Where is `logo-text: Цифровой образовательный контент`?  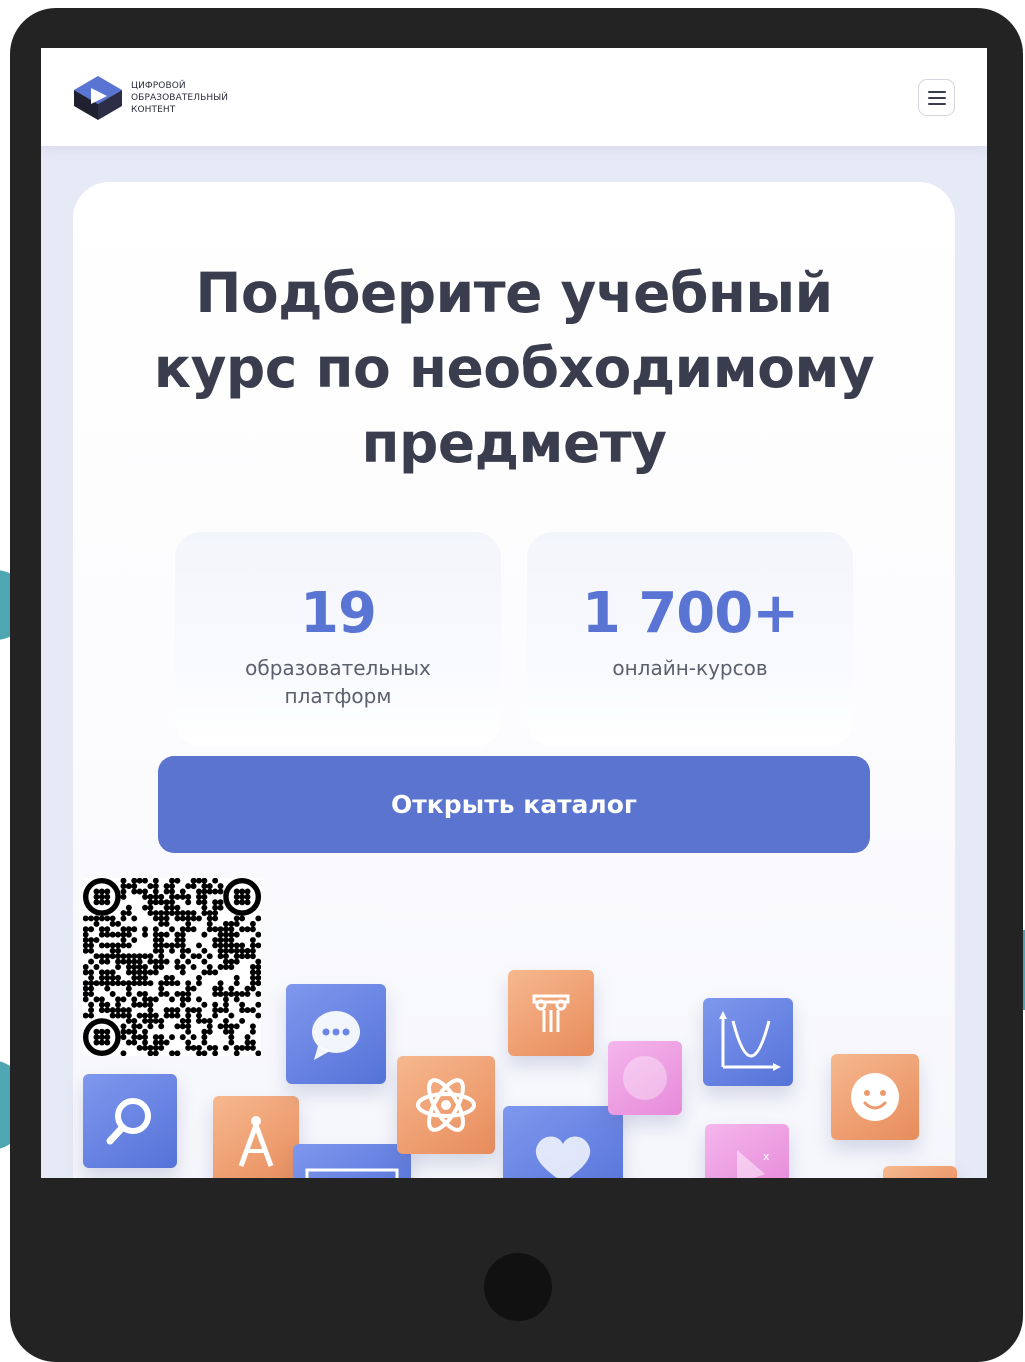
logo-text: Цифровой образовательный контент is located at coordinates (179, 98).